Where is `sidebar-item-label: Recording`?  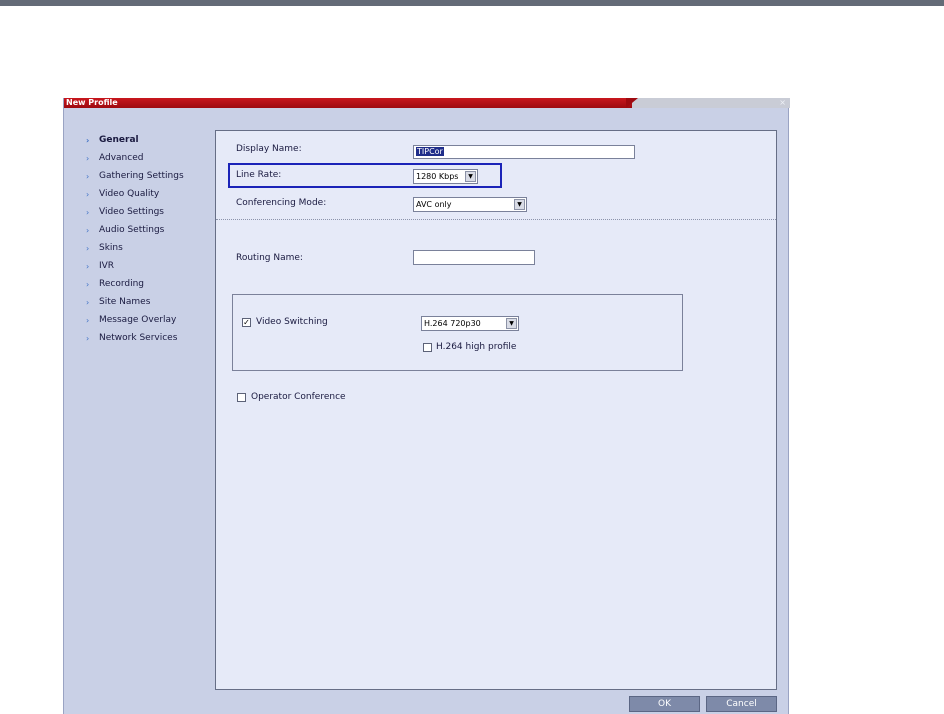
sidebar-item-label: Recording is located at coordinates (122, 284).